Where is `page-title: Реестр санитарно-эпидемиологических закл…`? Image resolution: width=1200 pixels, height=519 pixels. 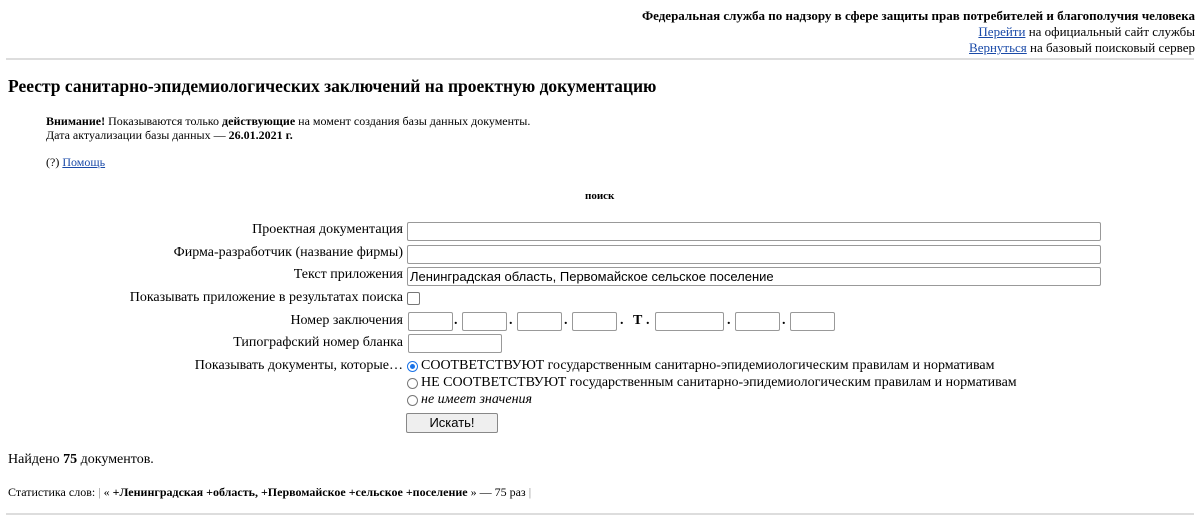
page-title: Реестр санитарно-эпидемиологических закл… is located at coordinates (332, 86).